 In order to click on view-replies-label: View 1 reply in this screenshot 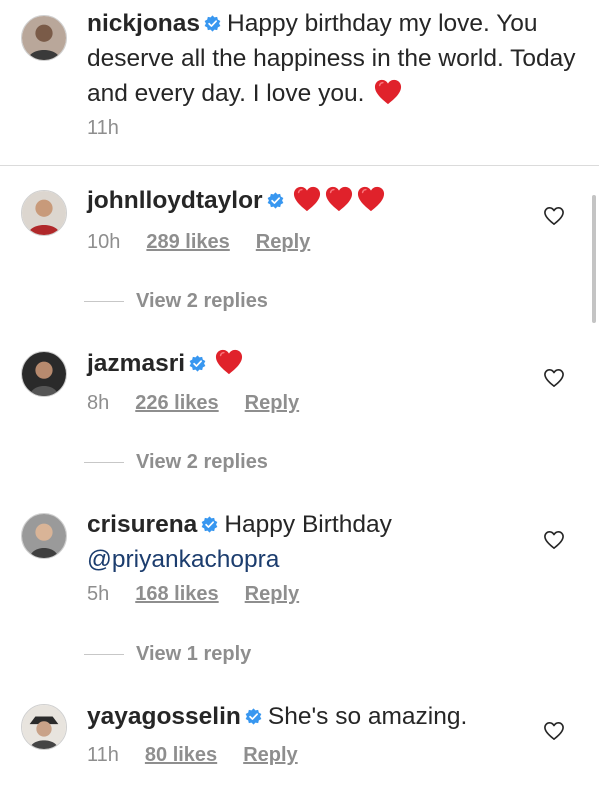, I will do `click(194, 654)`.